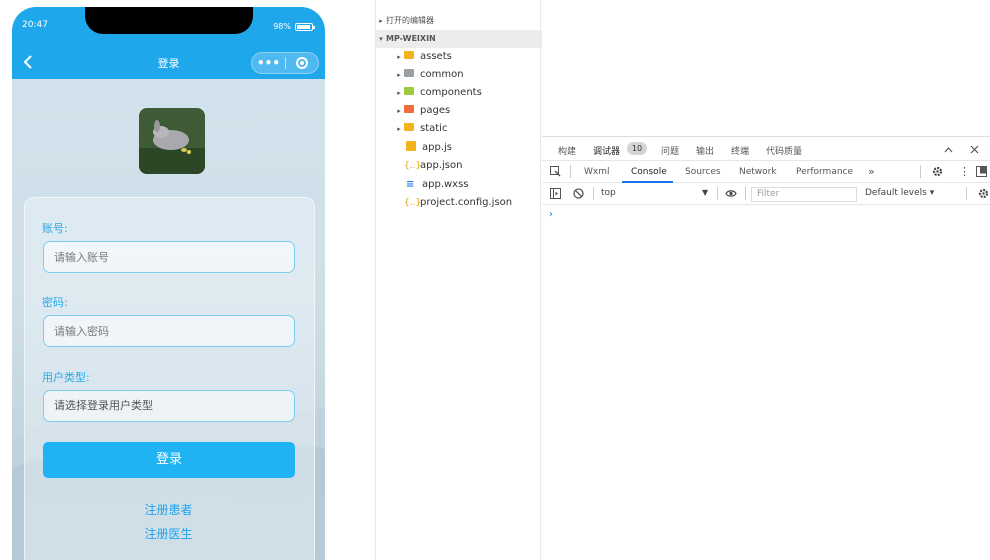  I want to click on register-doctor-link: 注册医生, so click(168, 533).